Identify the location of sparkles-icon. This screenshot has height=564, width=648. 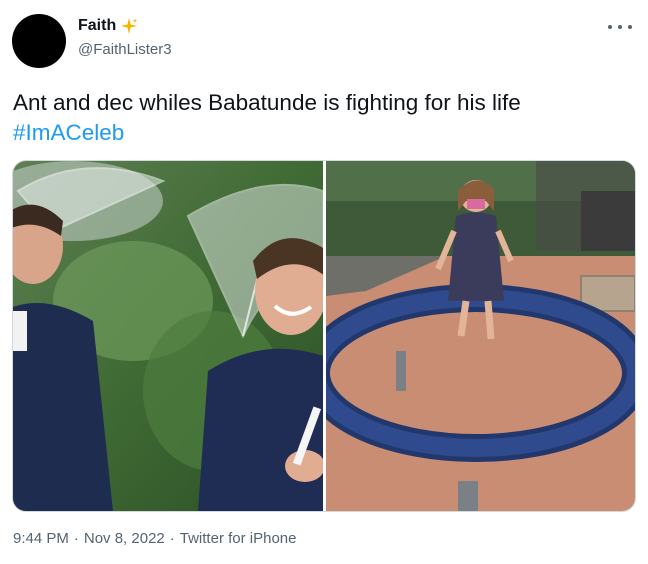
(129, 26).